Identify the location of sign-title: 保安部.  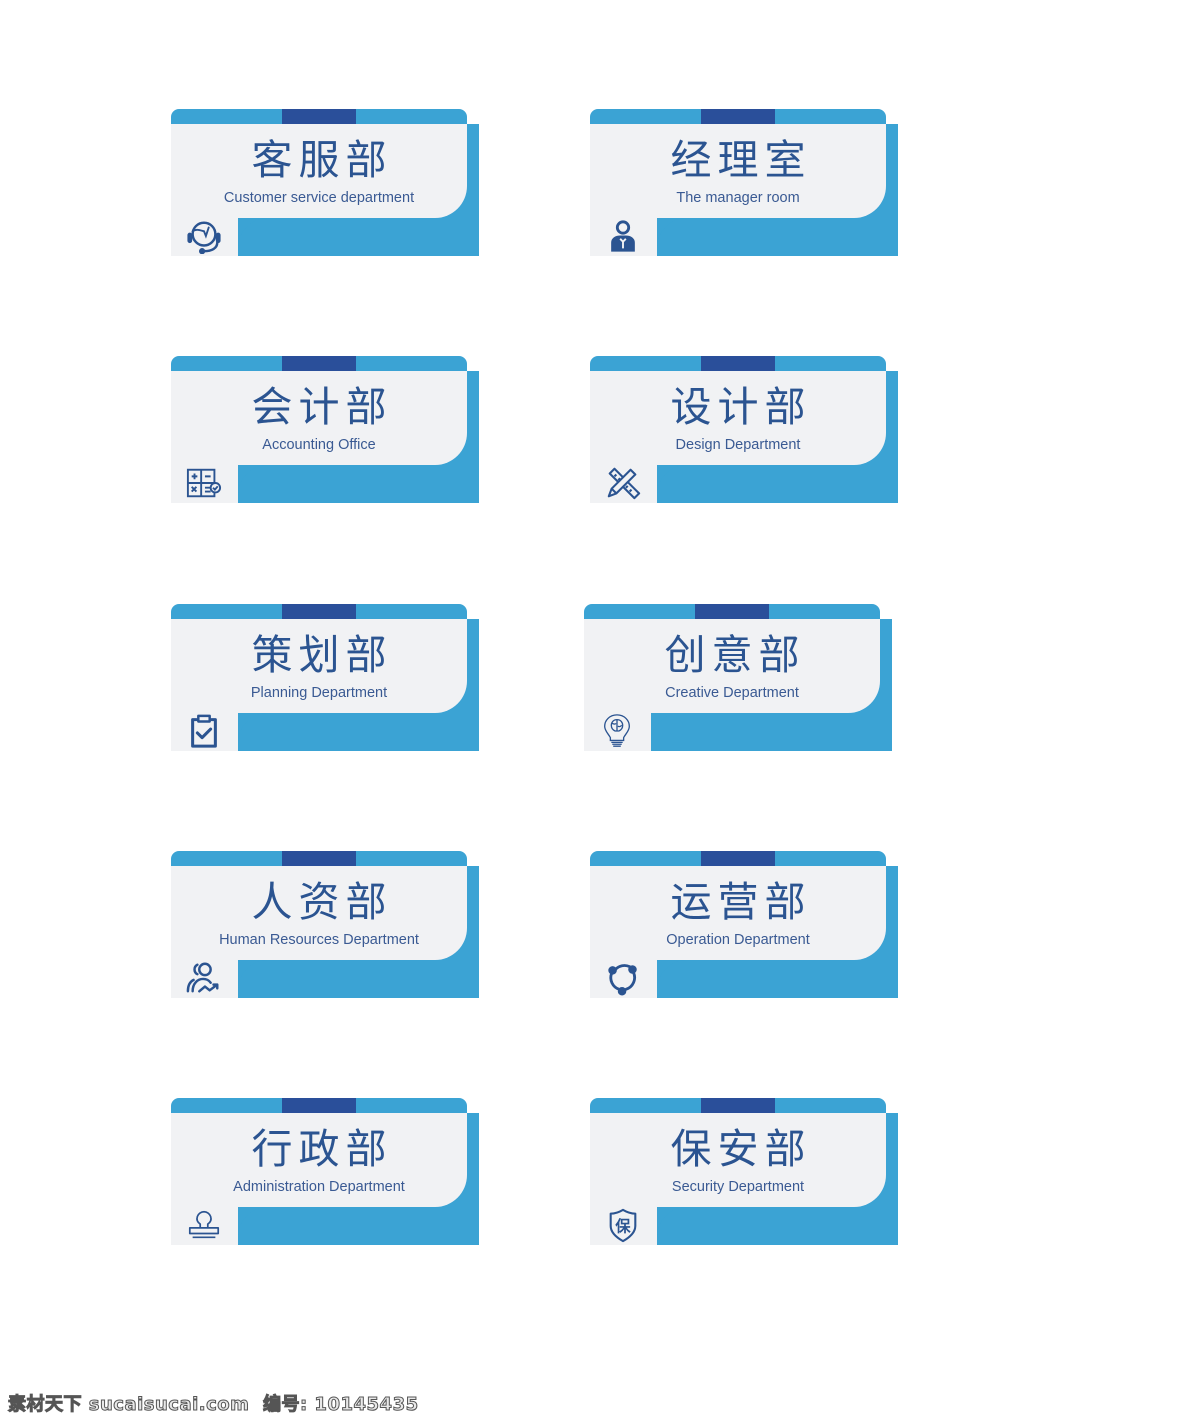
(741, 1149).